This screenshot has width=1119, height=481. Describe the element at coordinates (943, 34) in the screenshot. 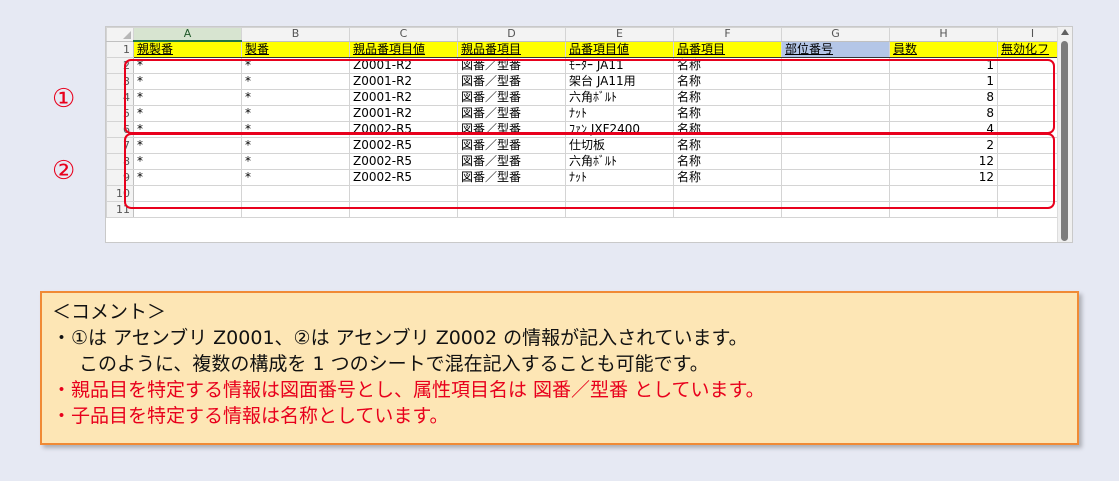

I see `column-header-h: H` at that location.